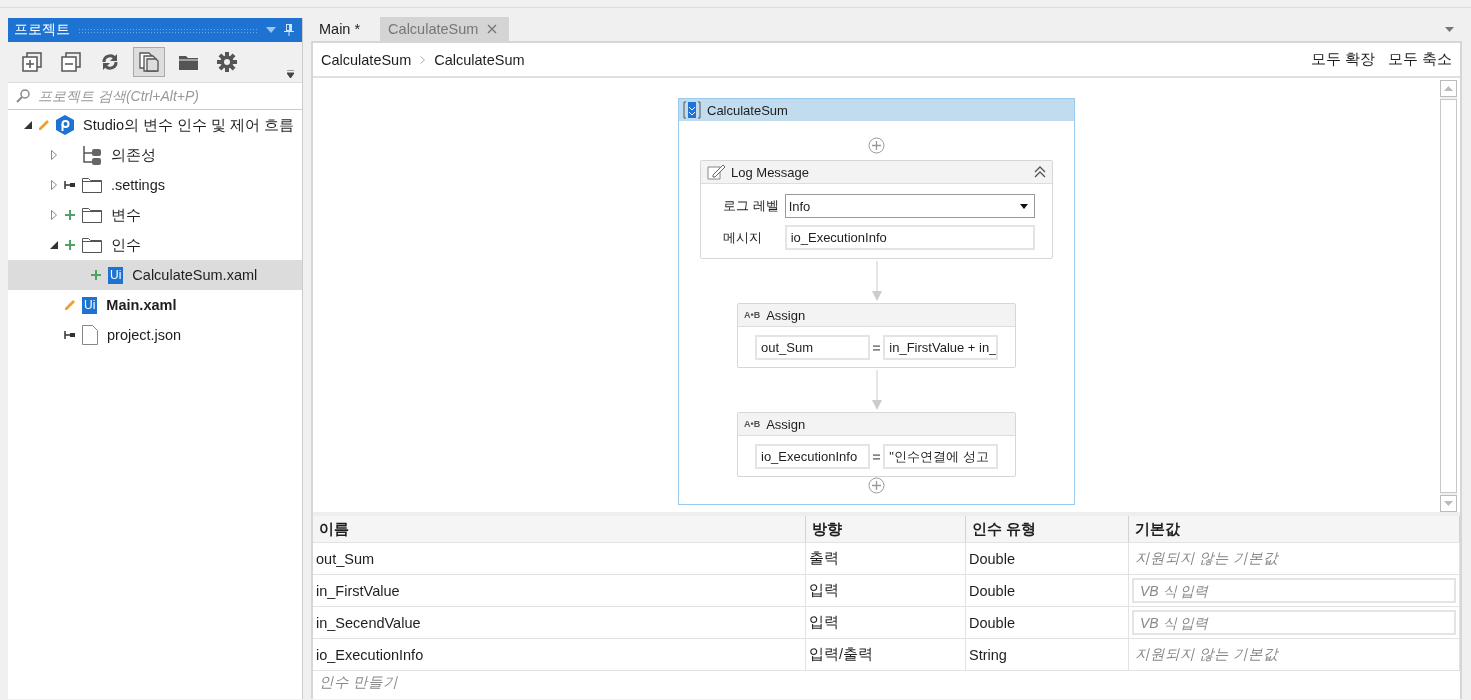  Describe the element at coordinates (227, 62) in the screenshot. I see `settings-icon` at that location.